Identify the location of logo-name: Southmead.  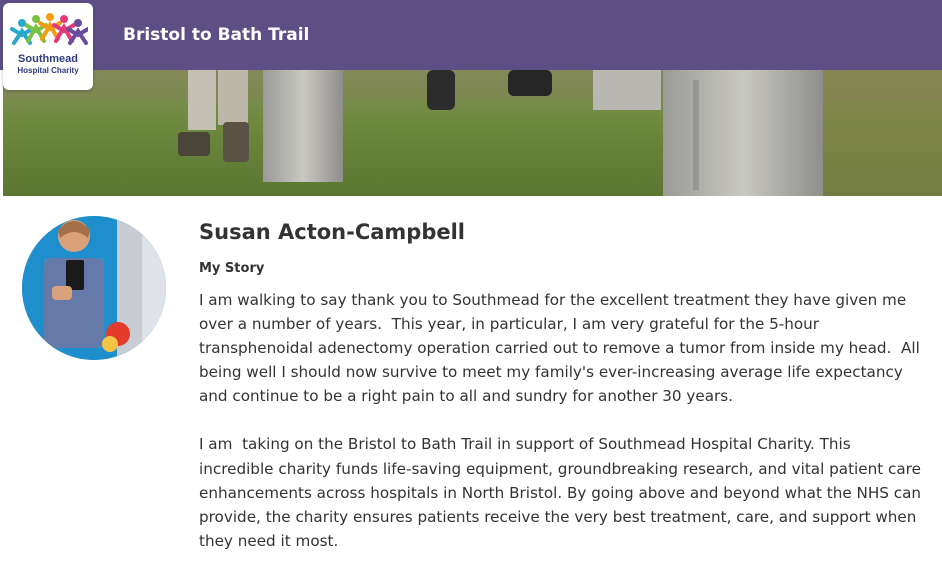
(48, 59).